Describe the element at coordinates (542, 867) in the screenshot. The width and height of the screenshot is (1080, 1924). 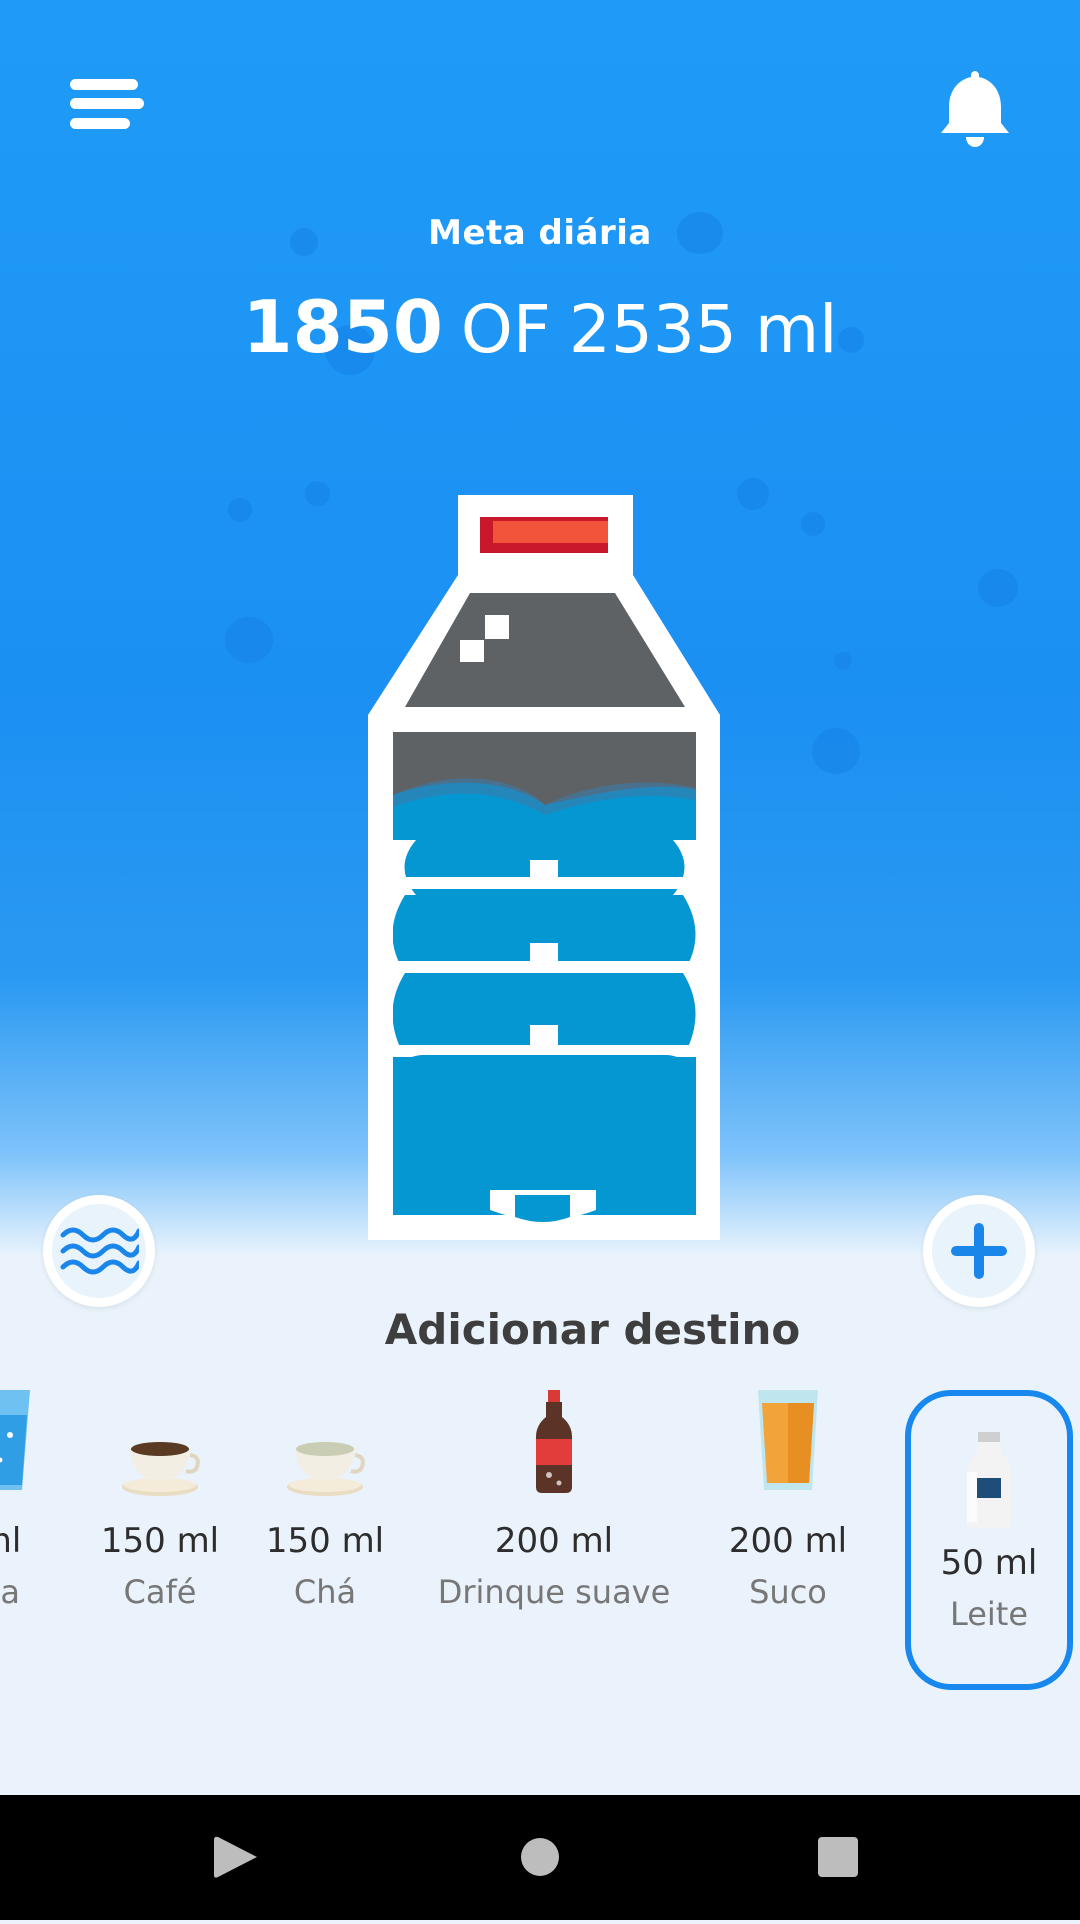
I see `water-bottle-progress` at that location.